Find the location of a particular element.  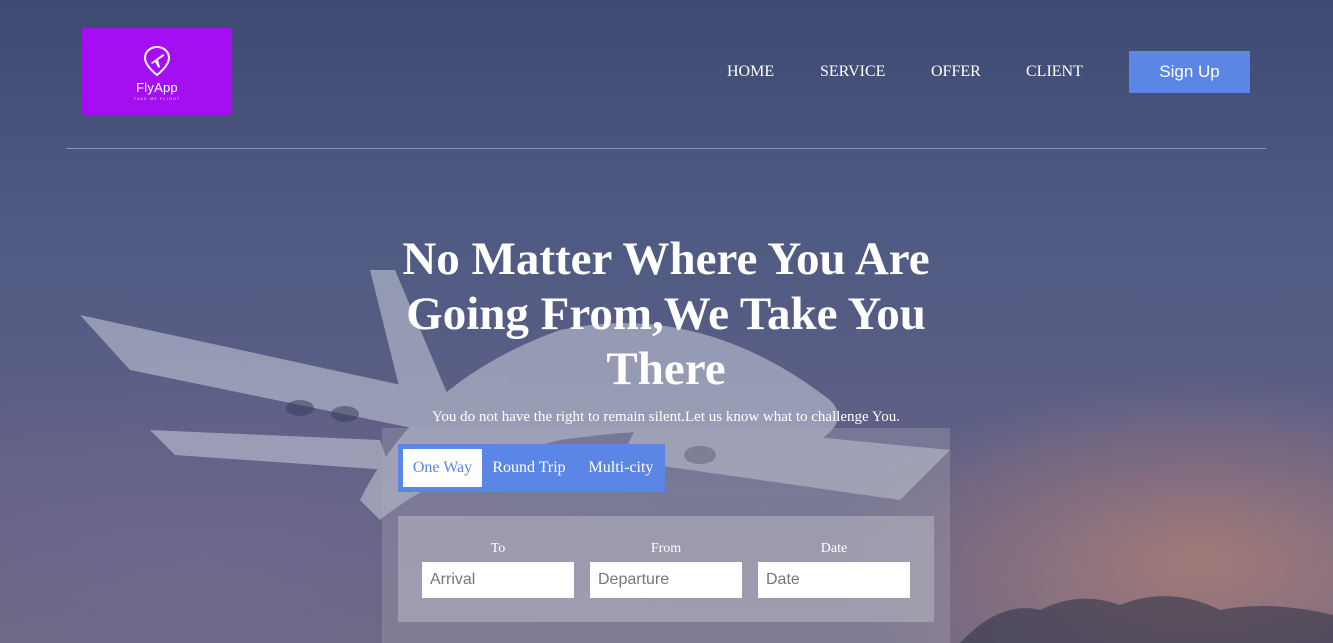

to-label: To is located at coordinates (498, 548).